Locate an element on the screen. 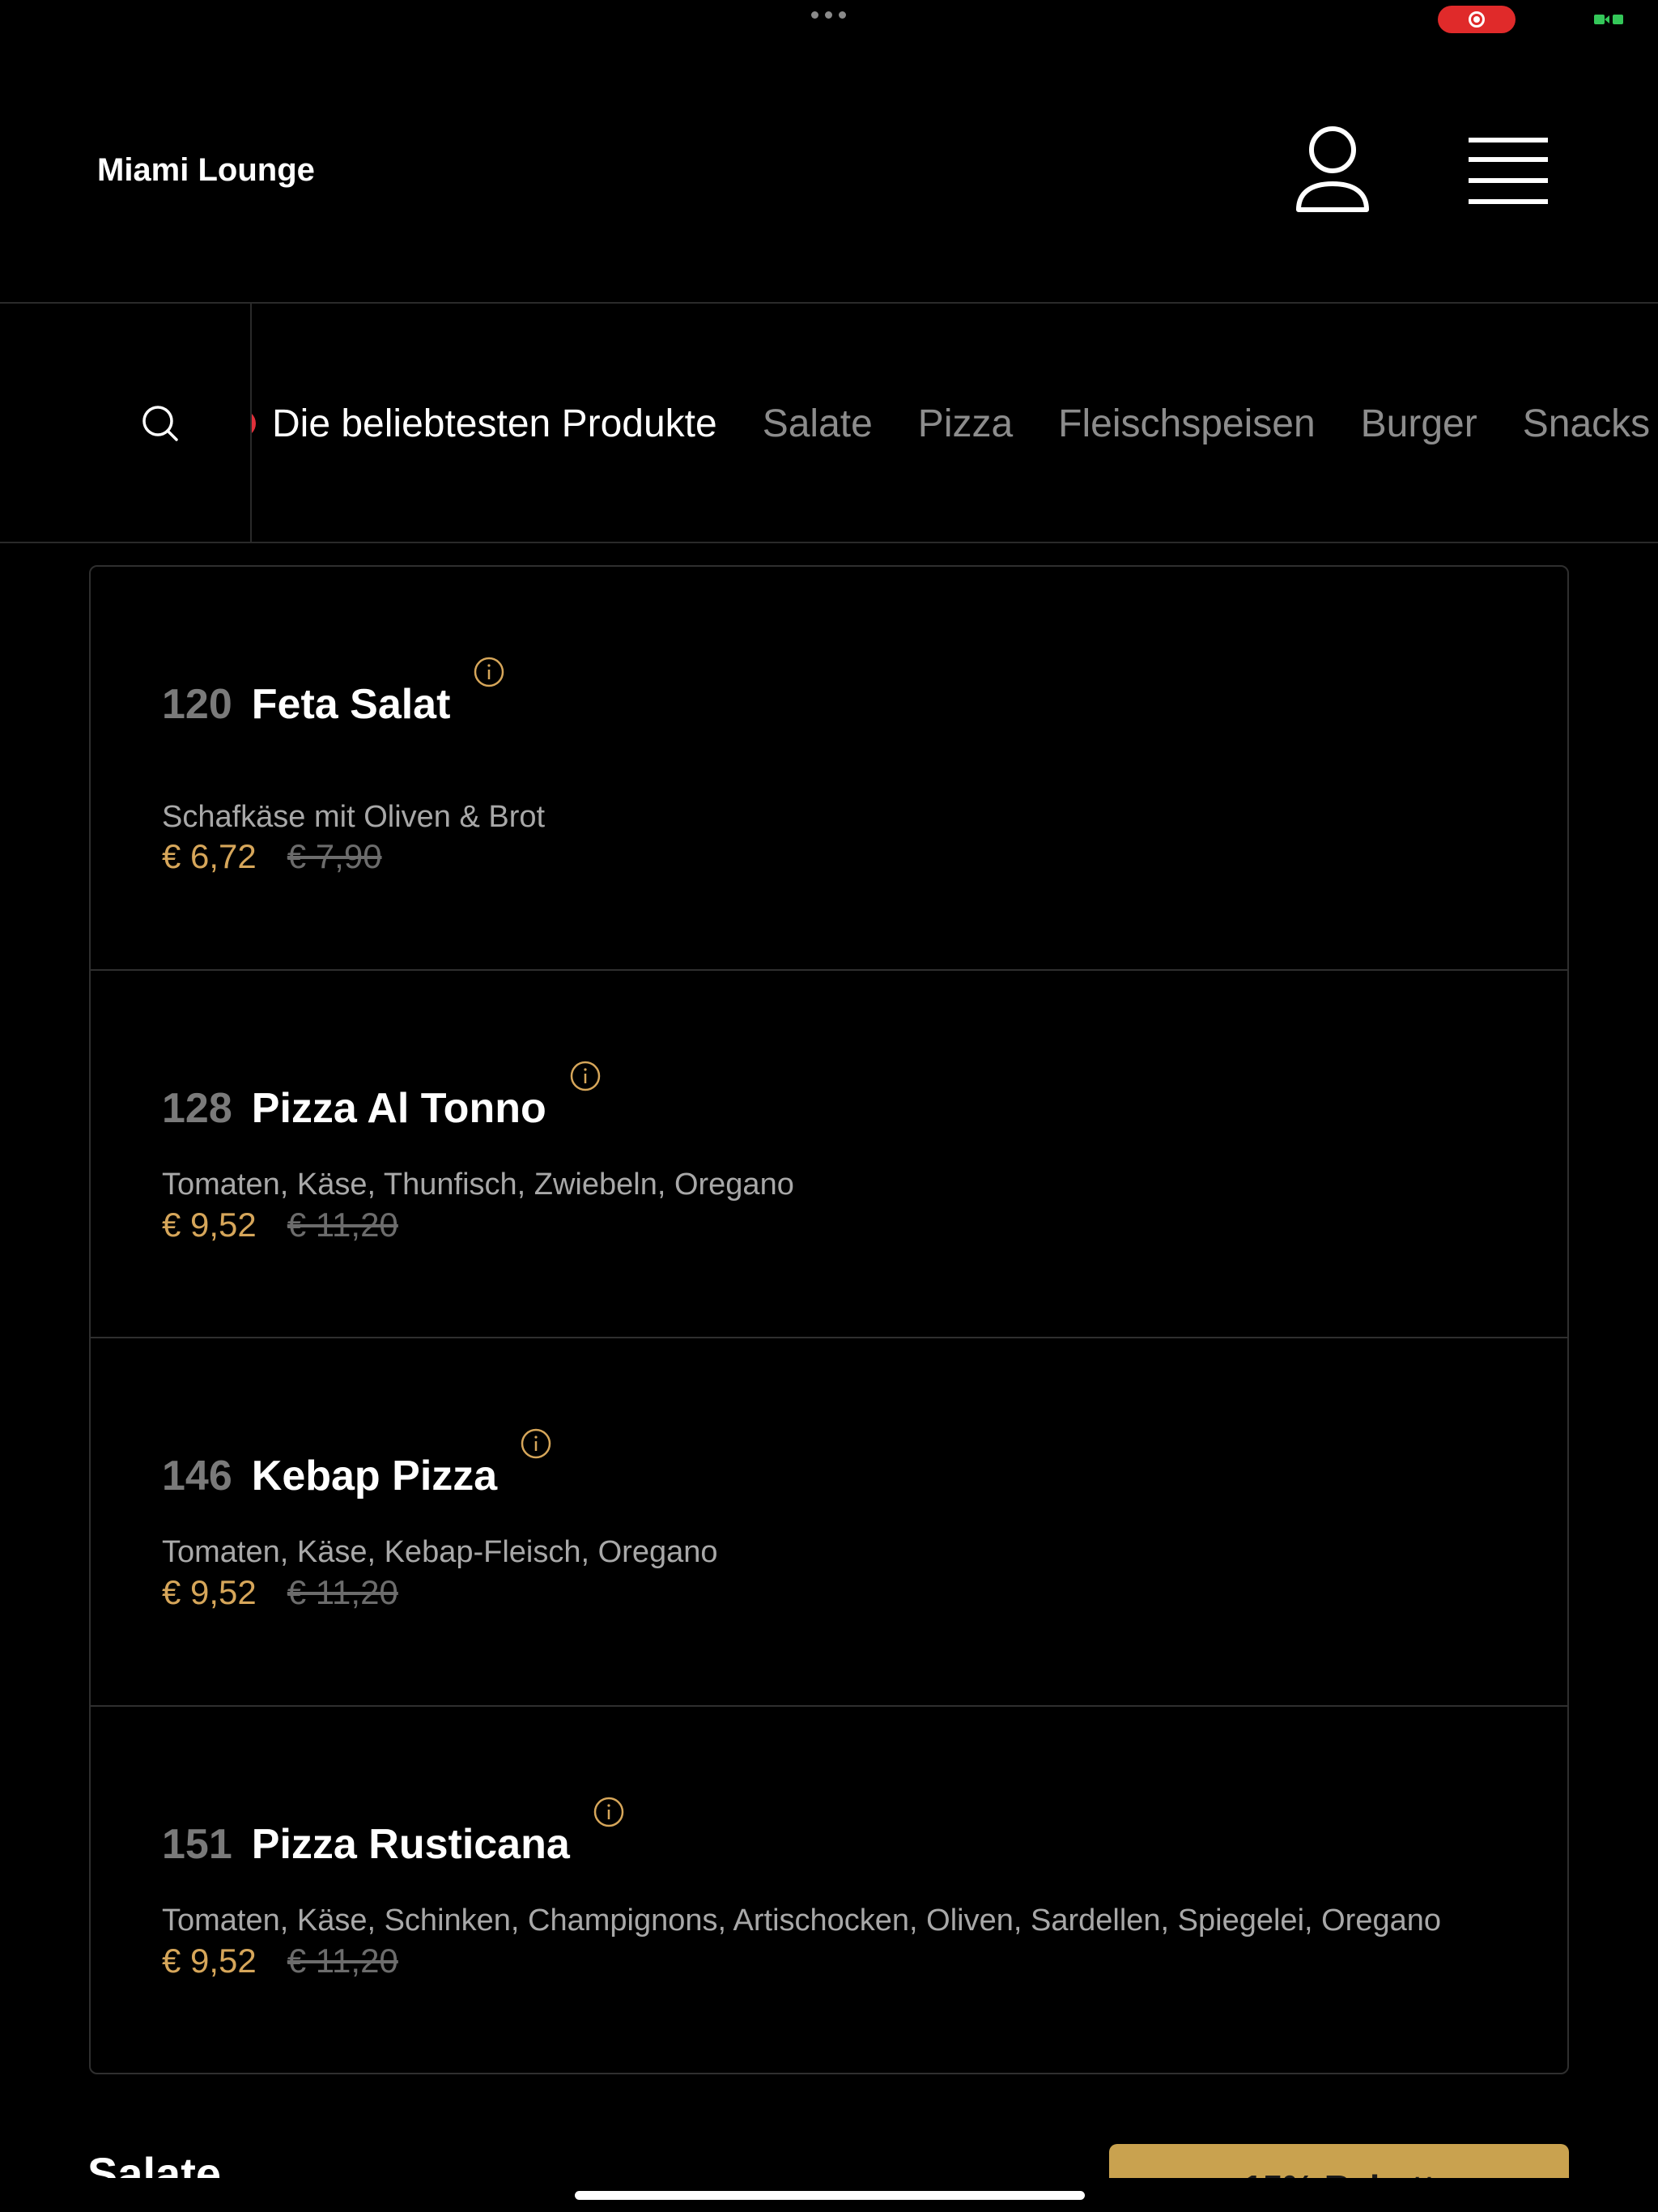 The width and height of the screenshot is (1658, 2212). item-title: 120 Feta Salat is located at coordinates (333, 693).